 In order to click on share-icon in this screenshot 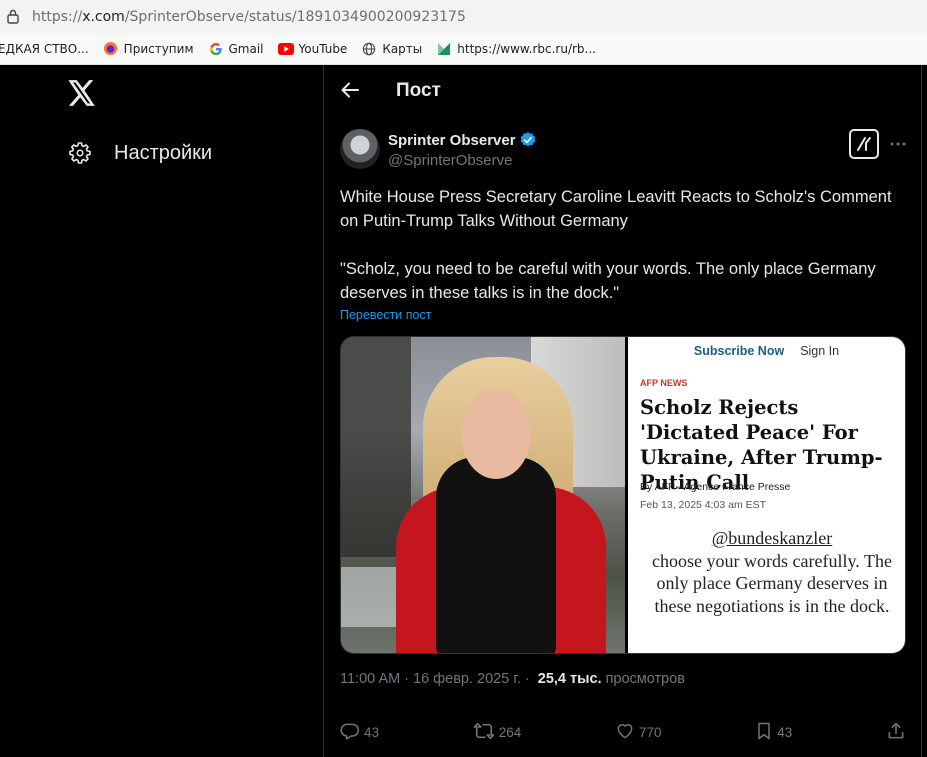, I will do `click(898, 732)`.